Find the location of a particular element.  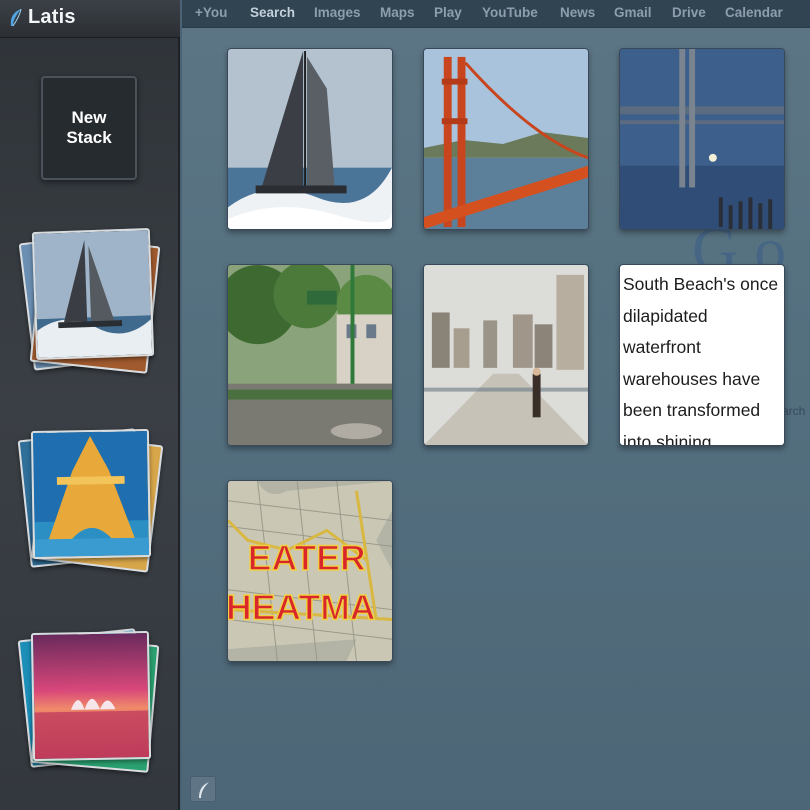

golden-gate-tile is located at coordinates (506, 139).